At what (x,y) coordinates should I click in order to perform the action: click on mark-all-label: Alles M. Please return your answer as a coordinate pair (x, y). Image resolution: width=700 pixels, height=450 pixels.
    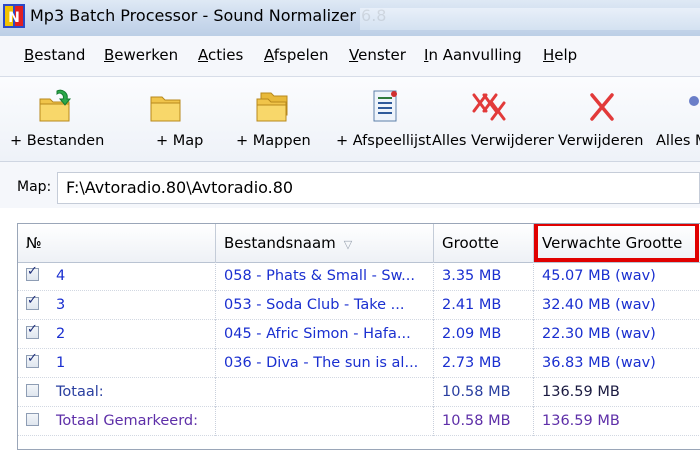
    Looking at the image, I should click on (678, 141).